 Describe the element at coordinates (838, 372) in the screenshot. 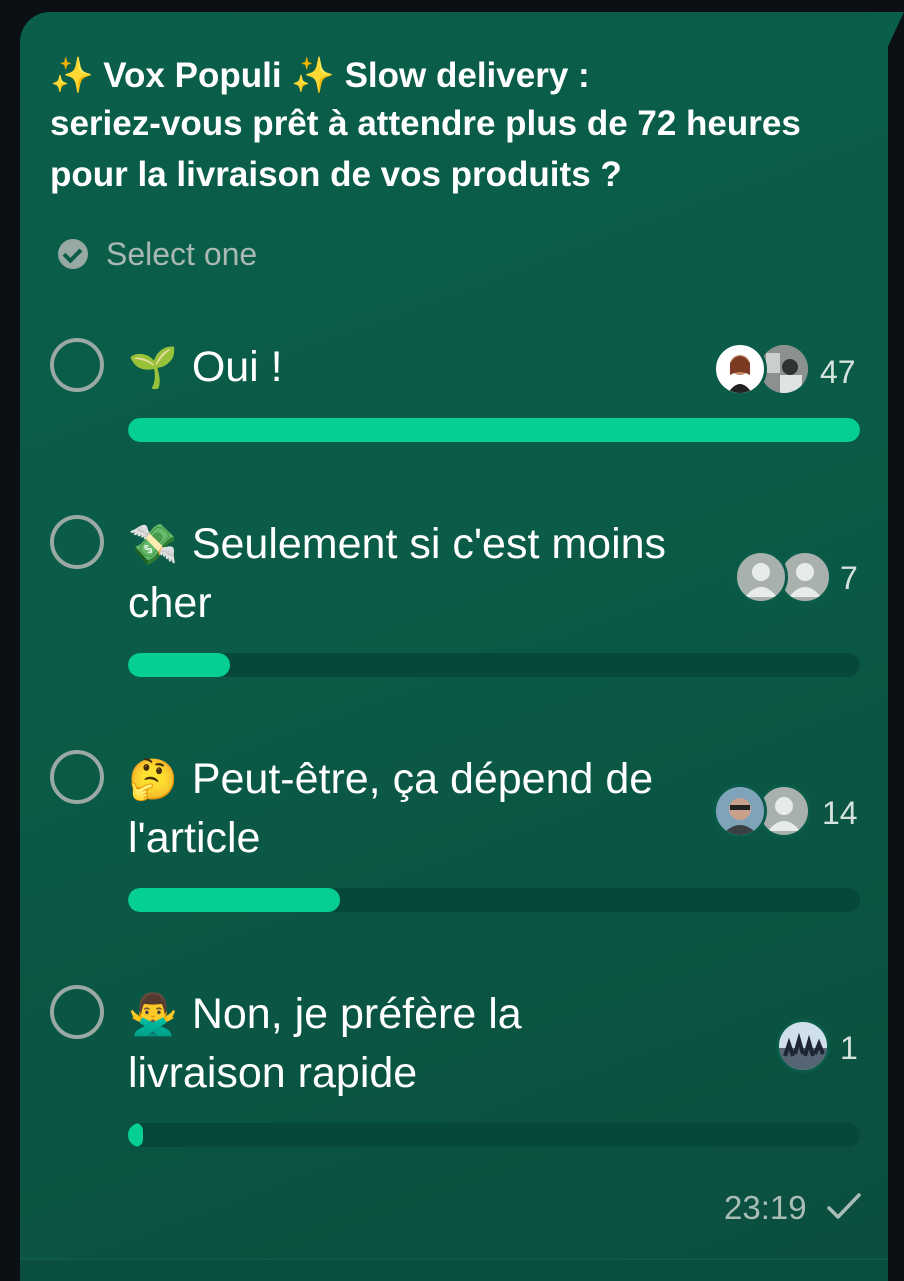

I see `vote-count: 47` at that location.